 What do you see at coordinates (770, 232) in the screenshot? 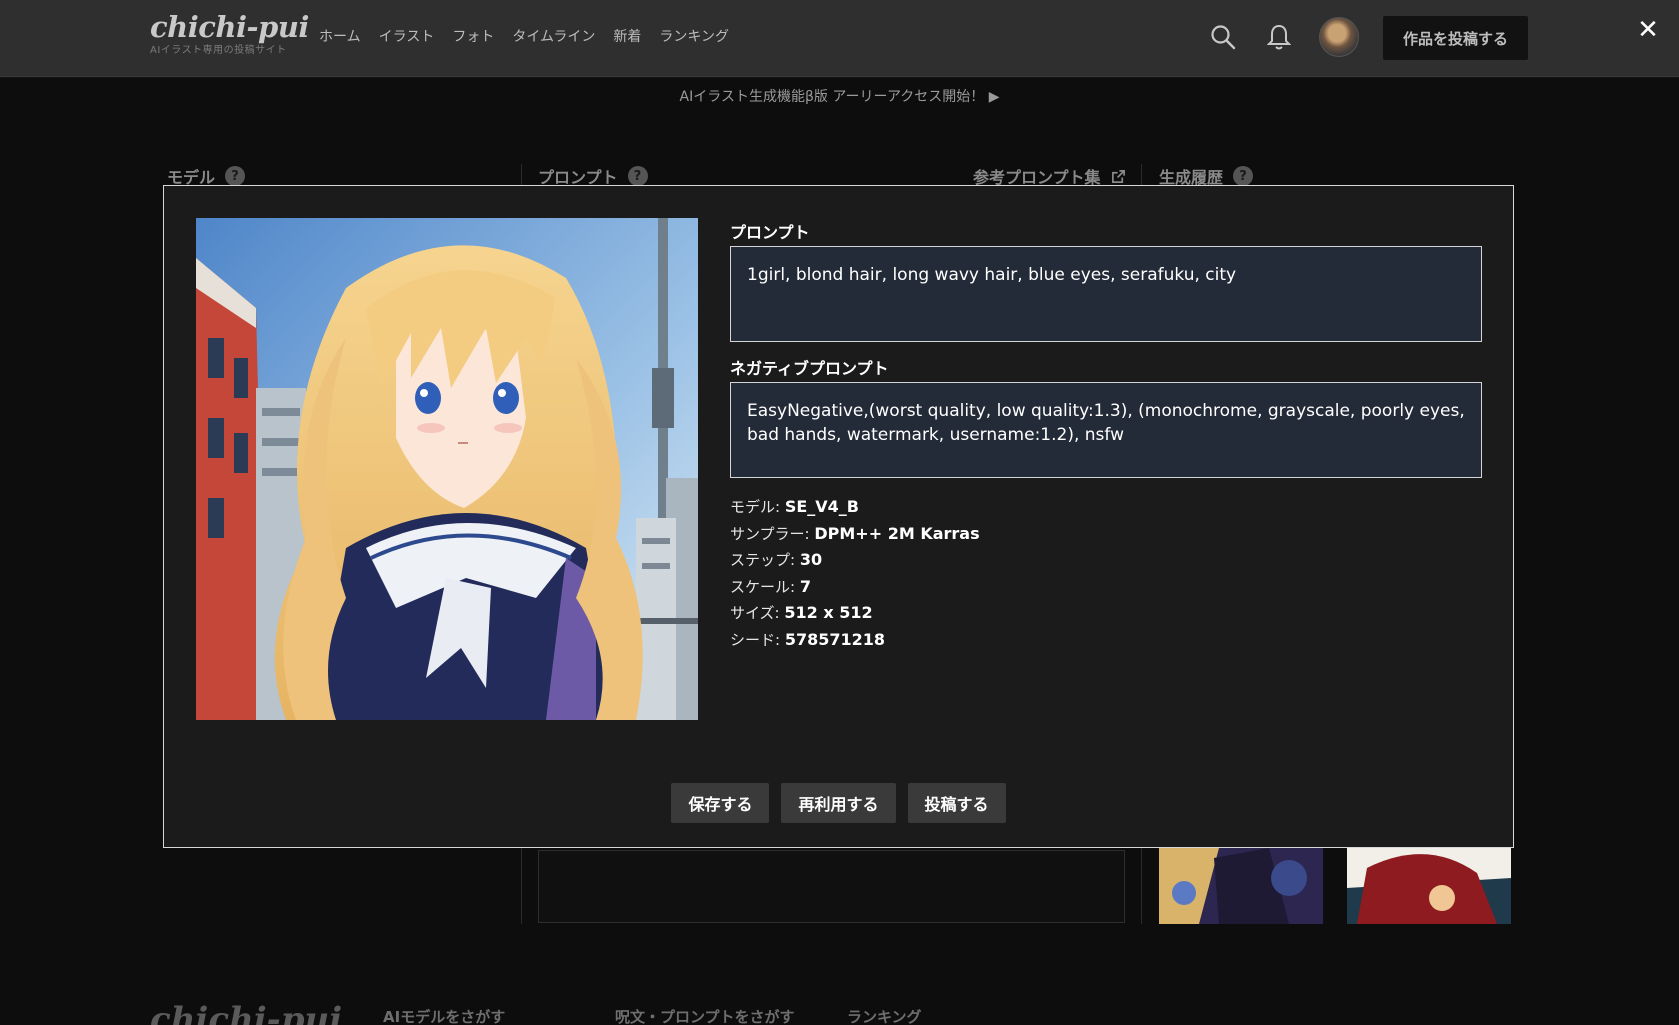
I see `prompt-label: プロンプト` at bounding box center [770, 232].